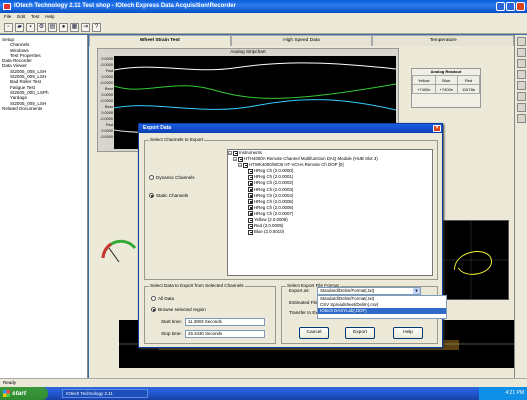 This screenshot has width=527, height=400. I want to click on status-bar: Ready, so click(263, 382).